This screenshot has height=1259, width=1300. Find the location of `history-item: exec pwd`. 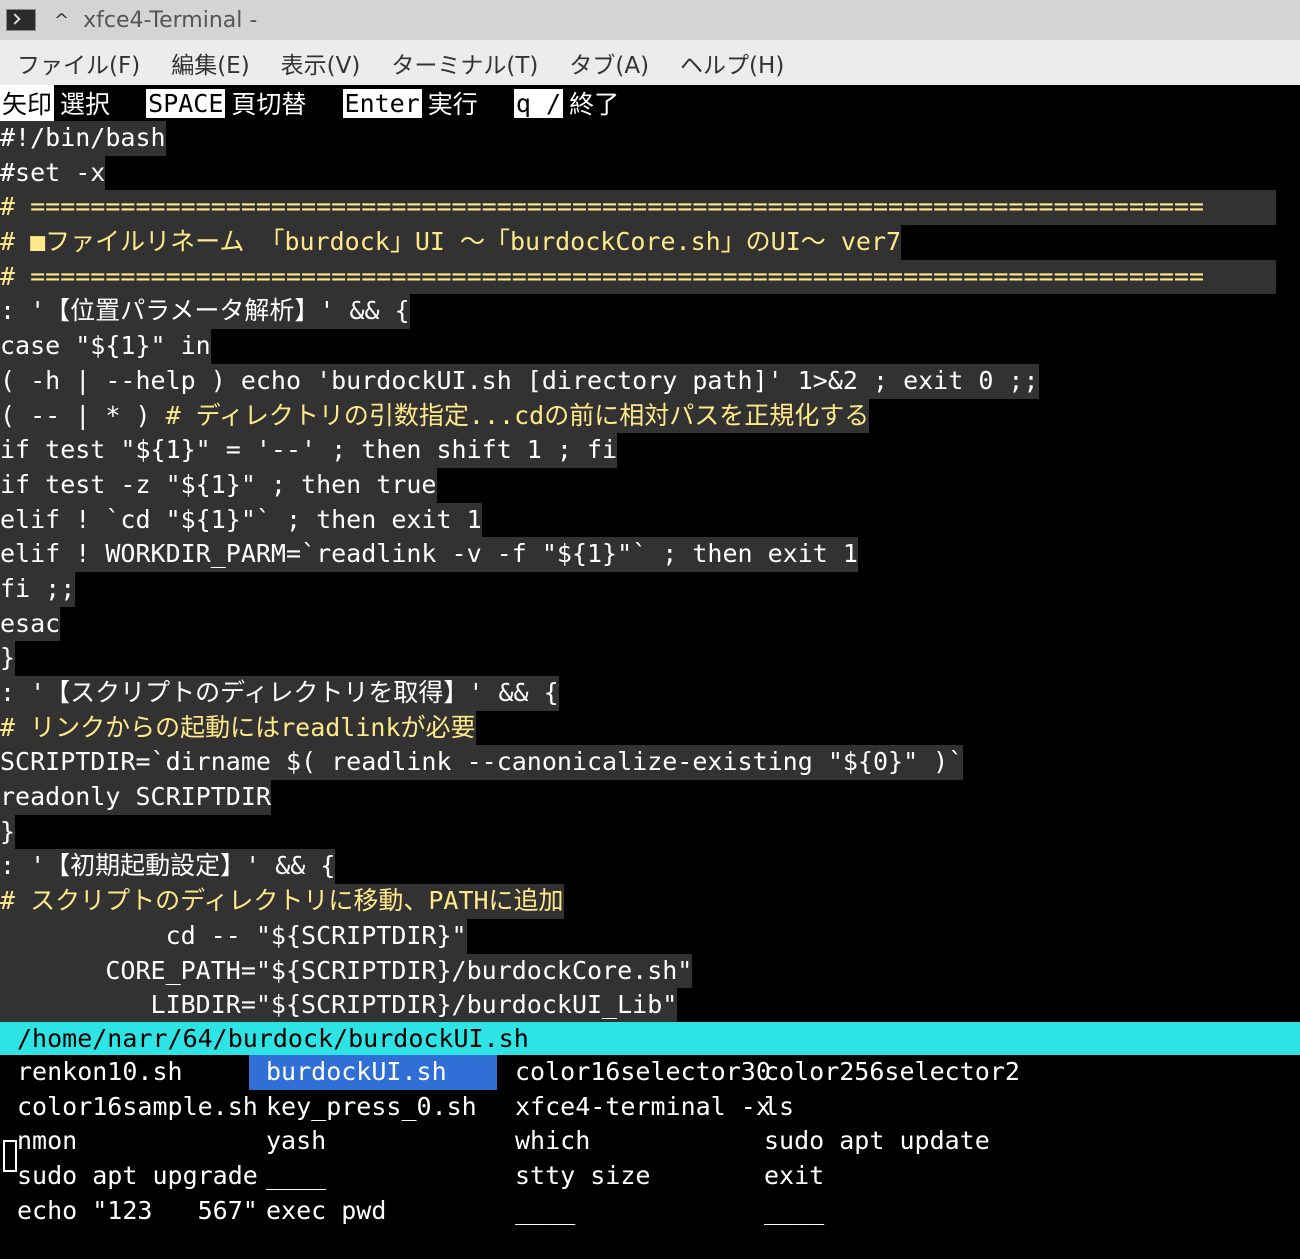

history-item: exec pwd is located at coordinates (373, 1211).